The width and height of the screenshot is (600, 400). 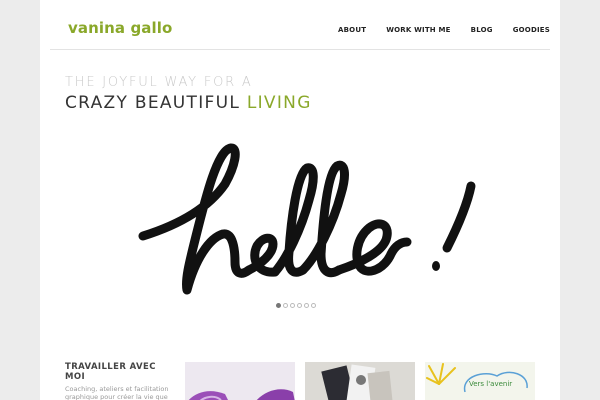 I want to click on thumbnail-vers-l-avenir-drawing: Vers l'avenir, so click(x=480, y=381).